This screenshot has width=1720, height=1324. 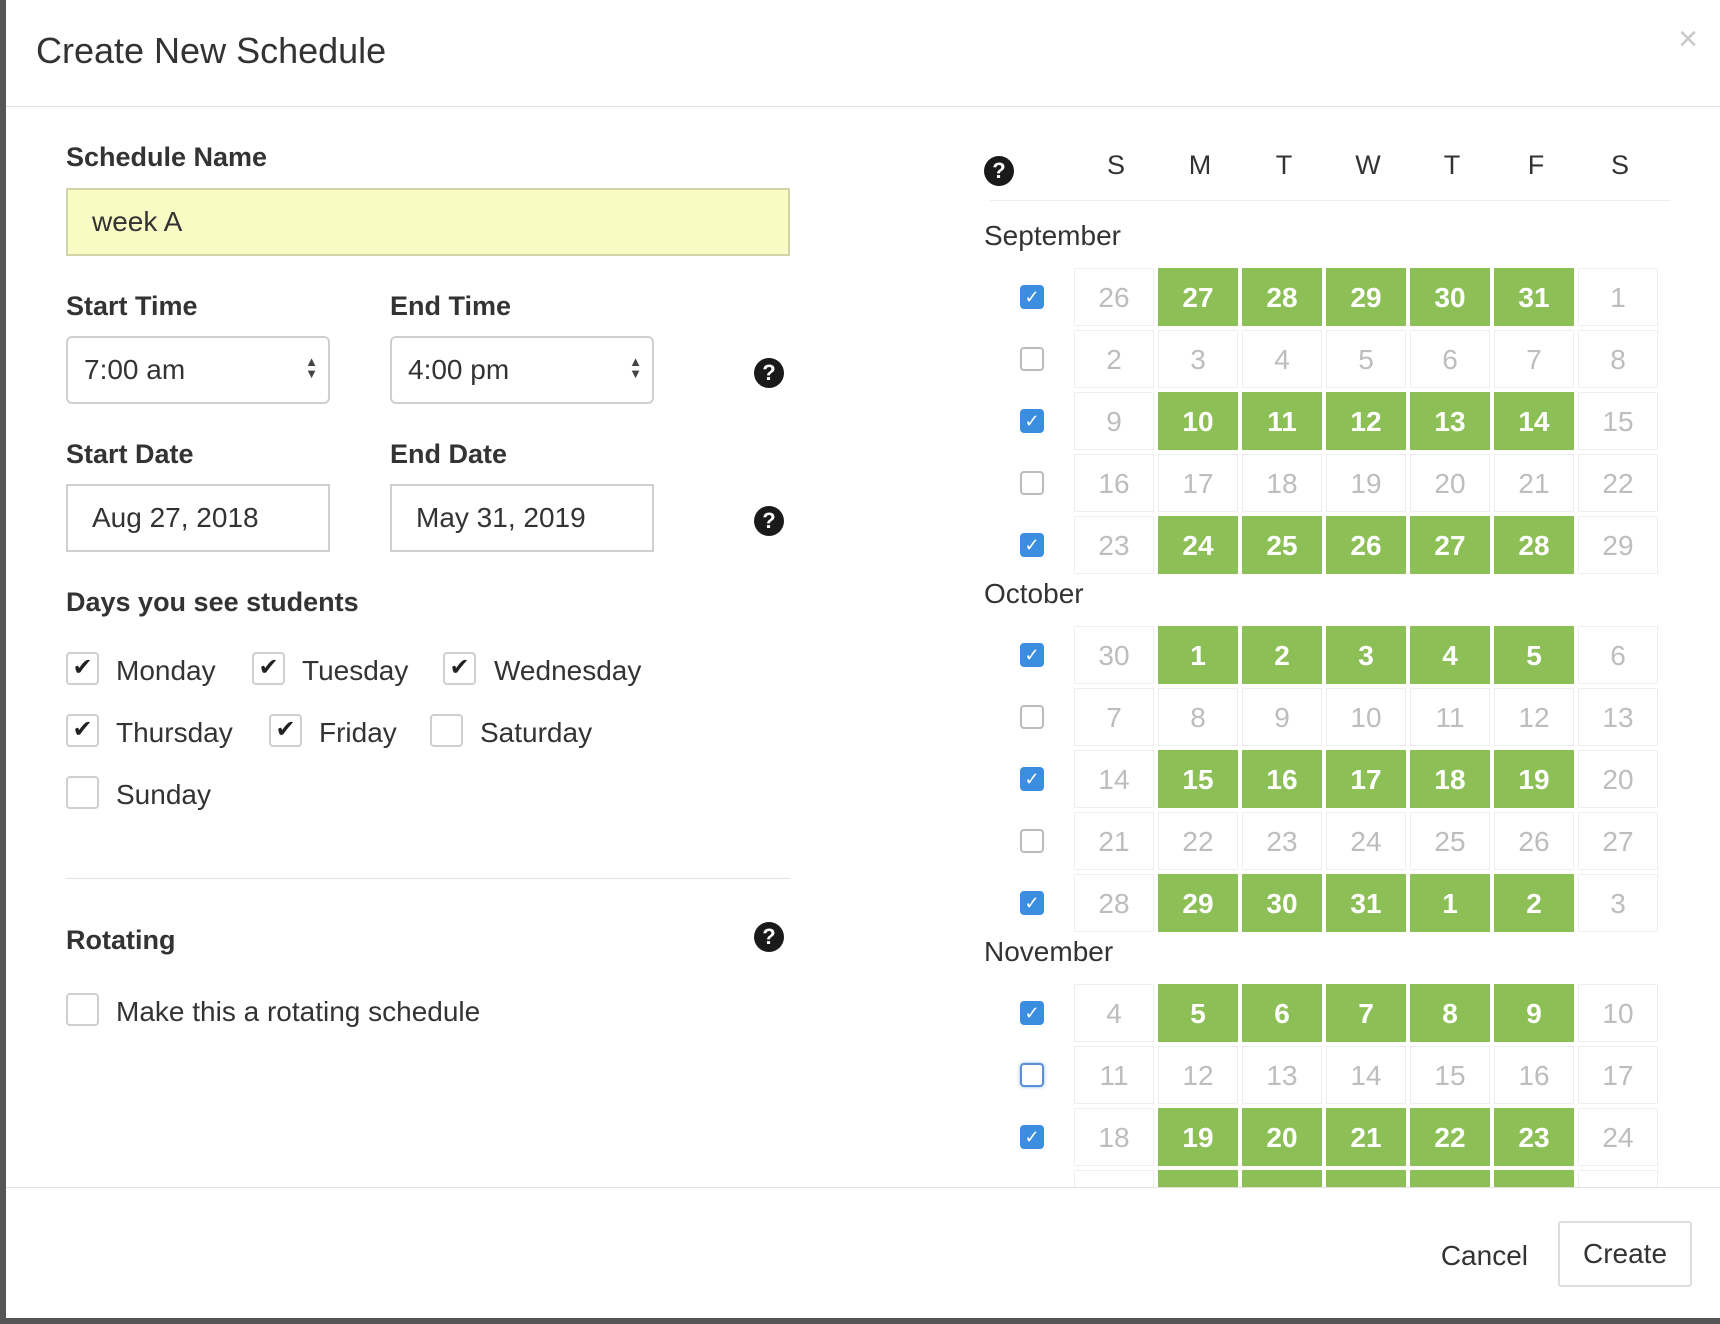 I want to click on create-button: Create, so click(x=1625, y=1254).